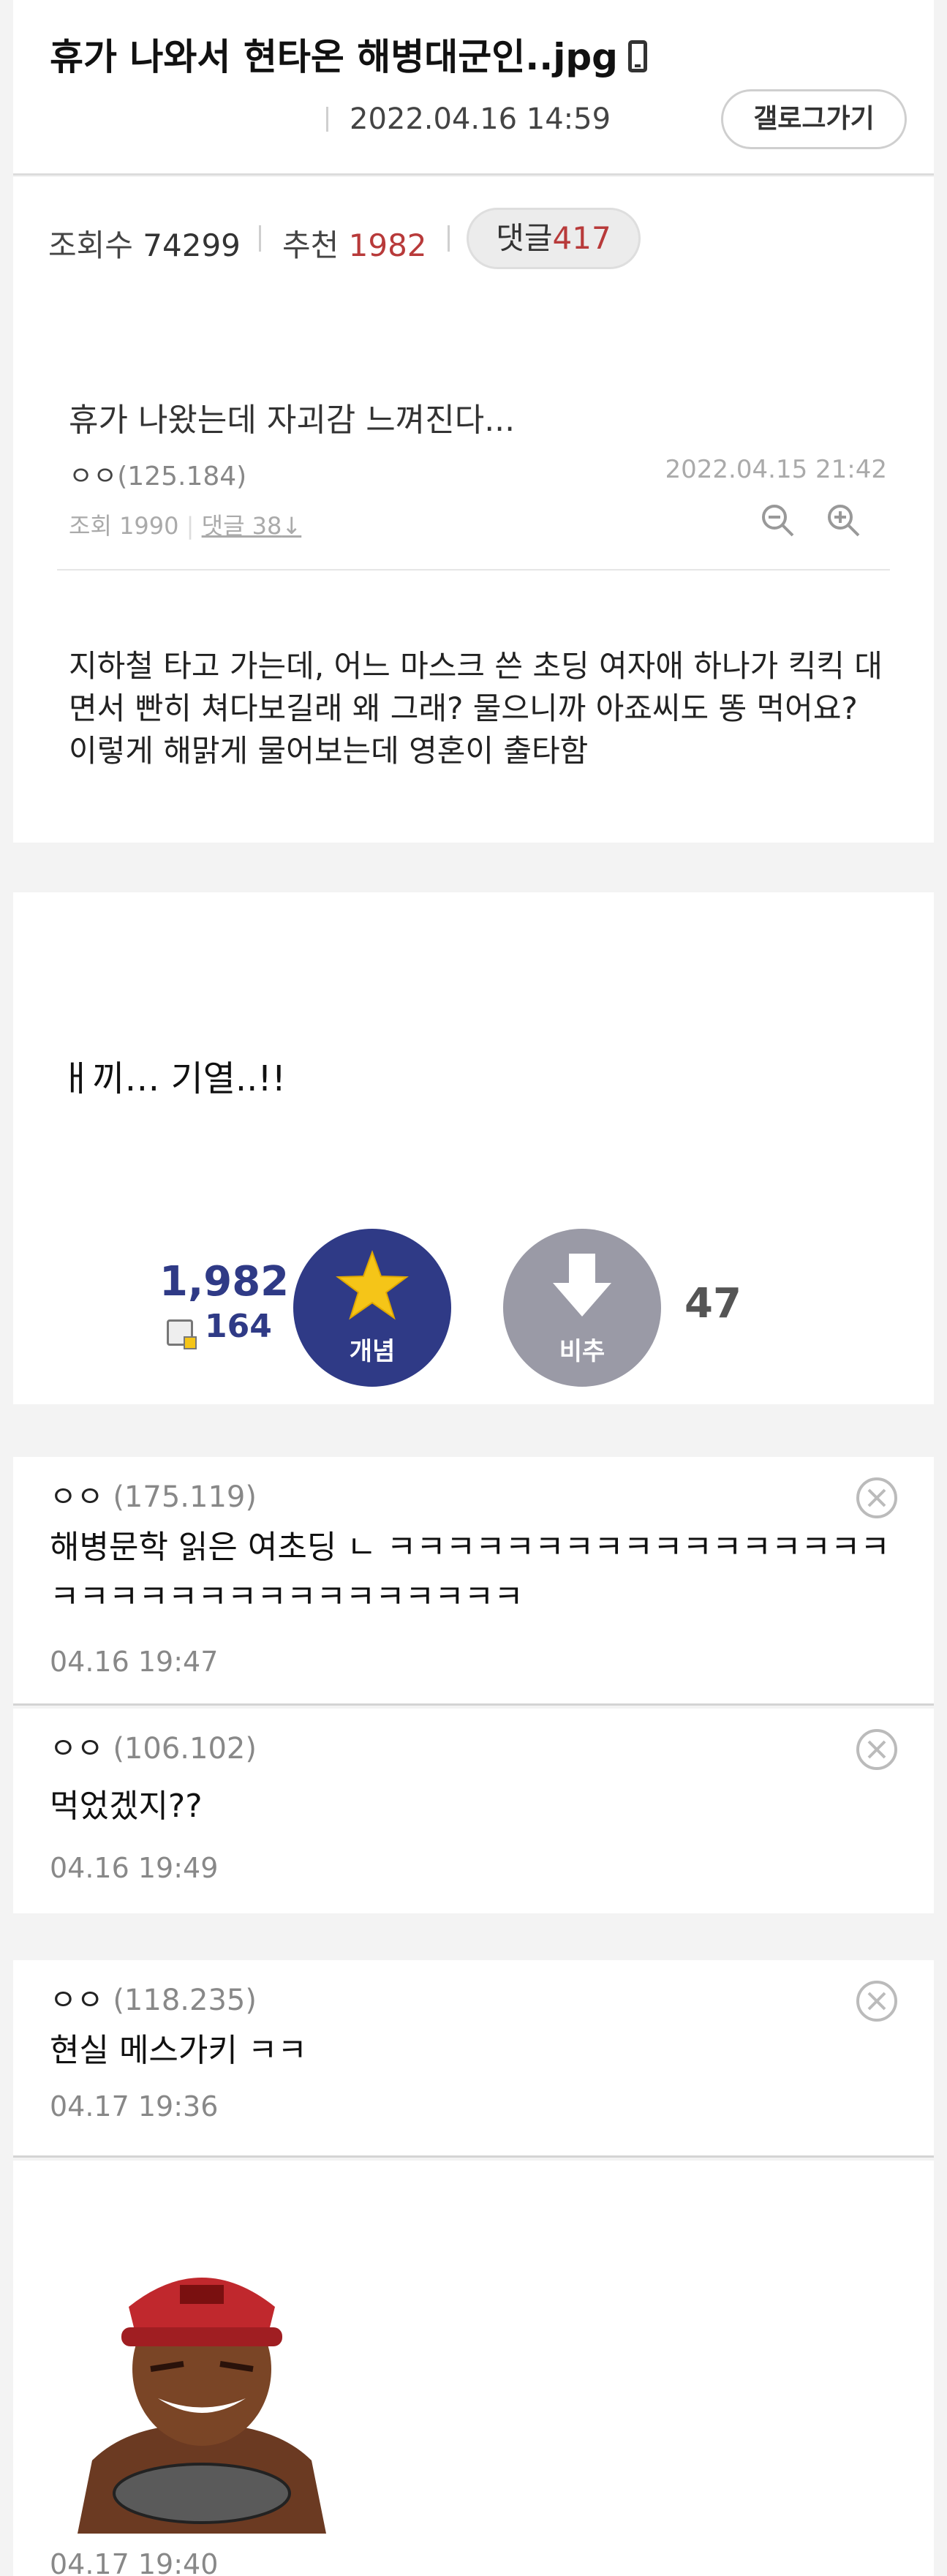 This screenshot has height=2576, width=947. Describe the element at coordinates (157, 474) in the screenshot. I see `post-author: ㅇㅇ(125.184)` at that location.